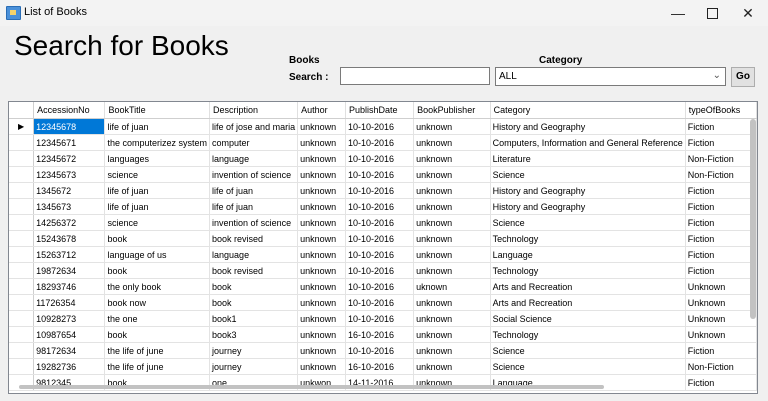  What do you see at coordinates (69, 222) in the screenshot?
I see `table-cell: 14256372` at bounding box center [69, 222].